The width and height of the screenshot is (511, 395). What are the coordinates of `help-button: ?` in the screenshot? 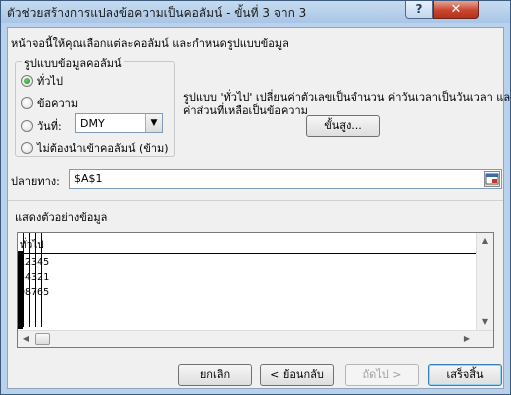 It's located at (419, 10).